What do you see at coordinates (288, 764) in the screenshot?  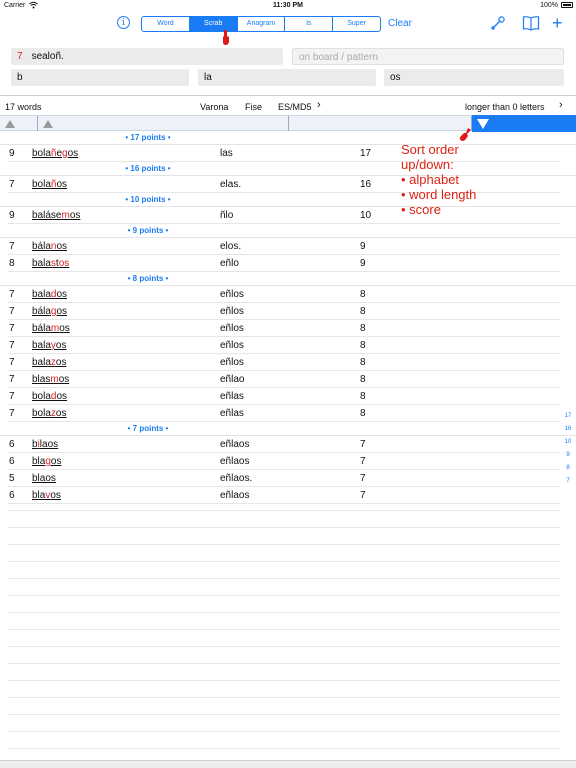 I see `bottom-bar` at bounding box center [288, 764].